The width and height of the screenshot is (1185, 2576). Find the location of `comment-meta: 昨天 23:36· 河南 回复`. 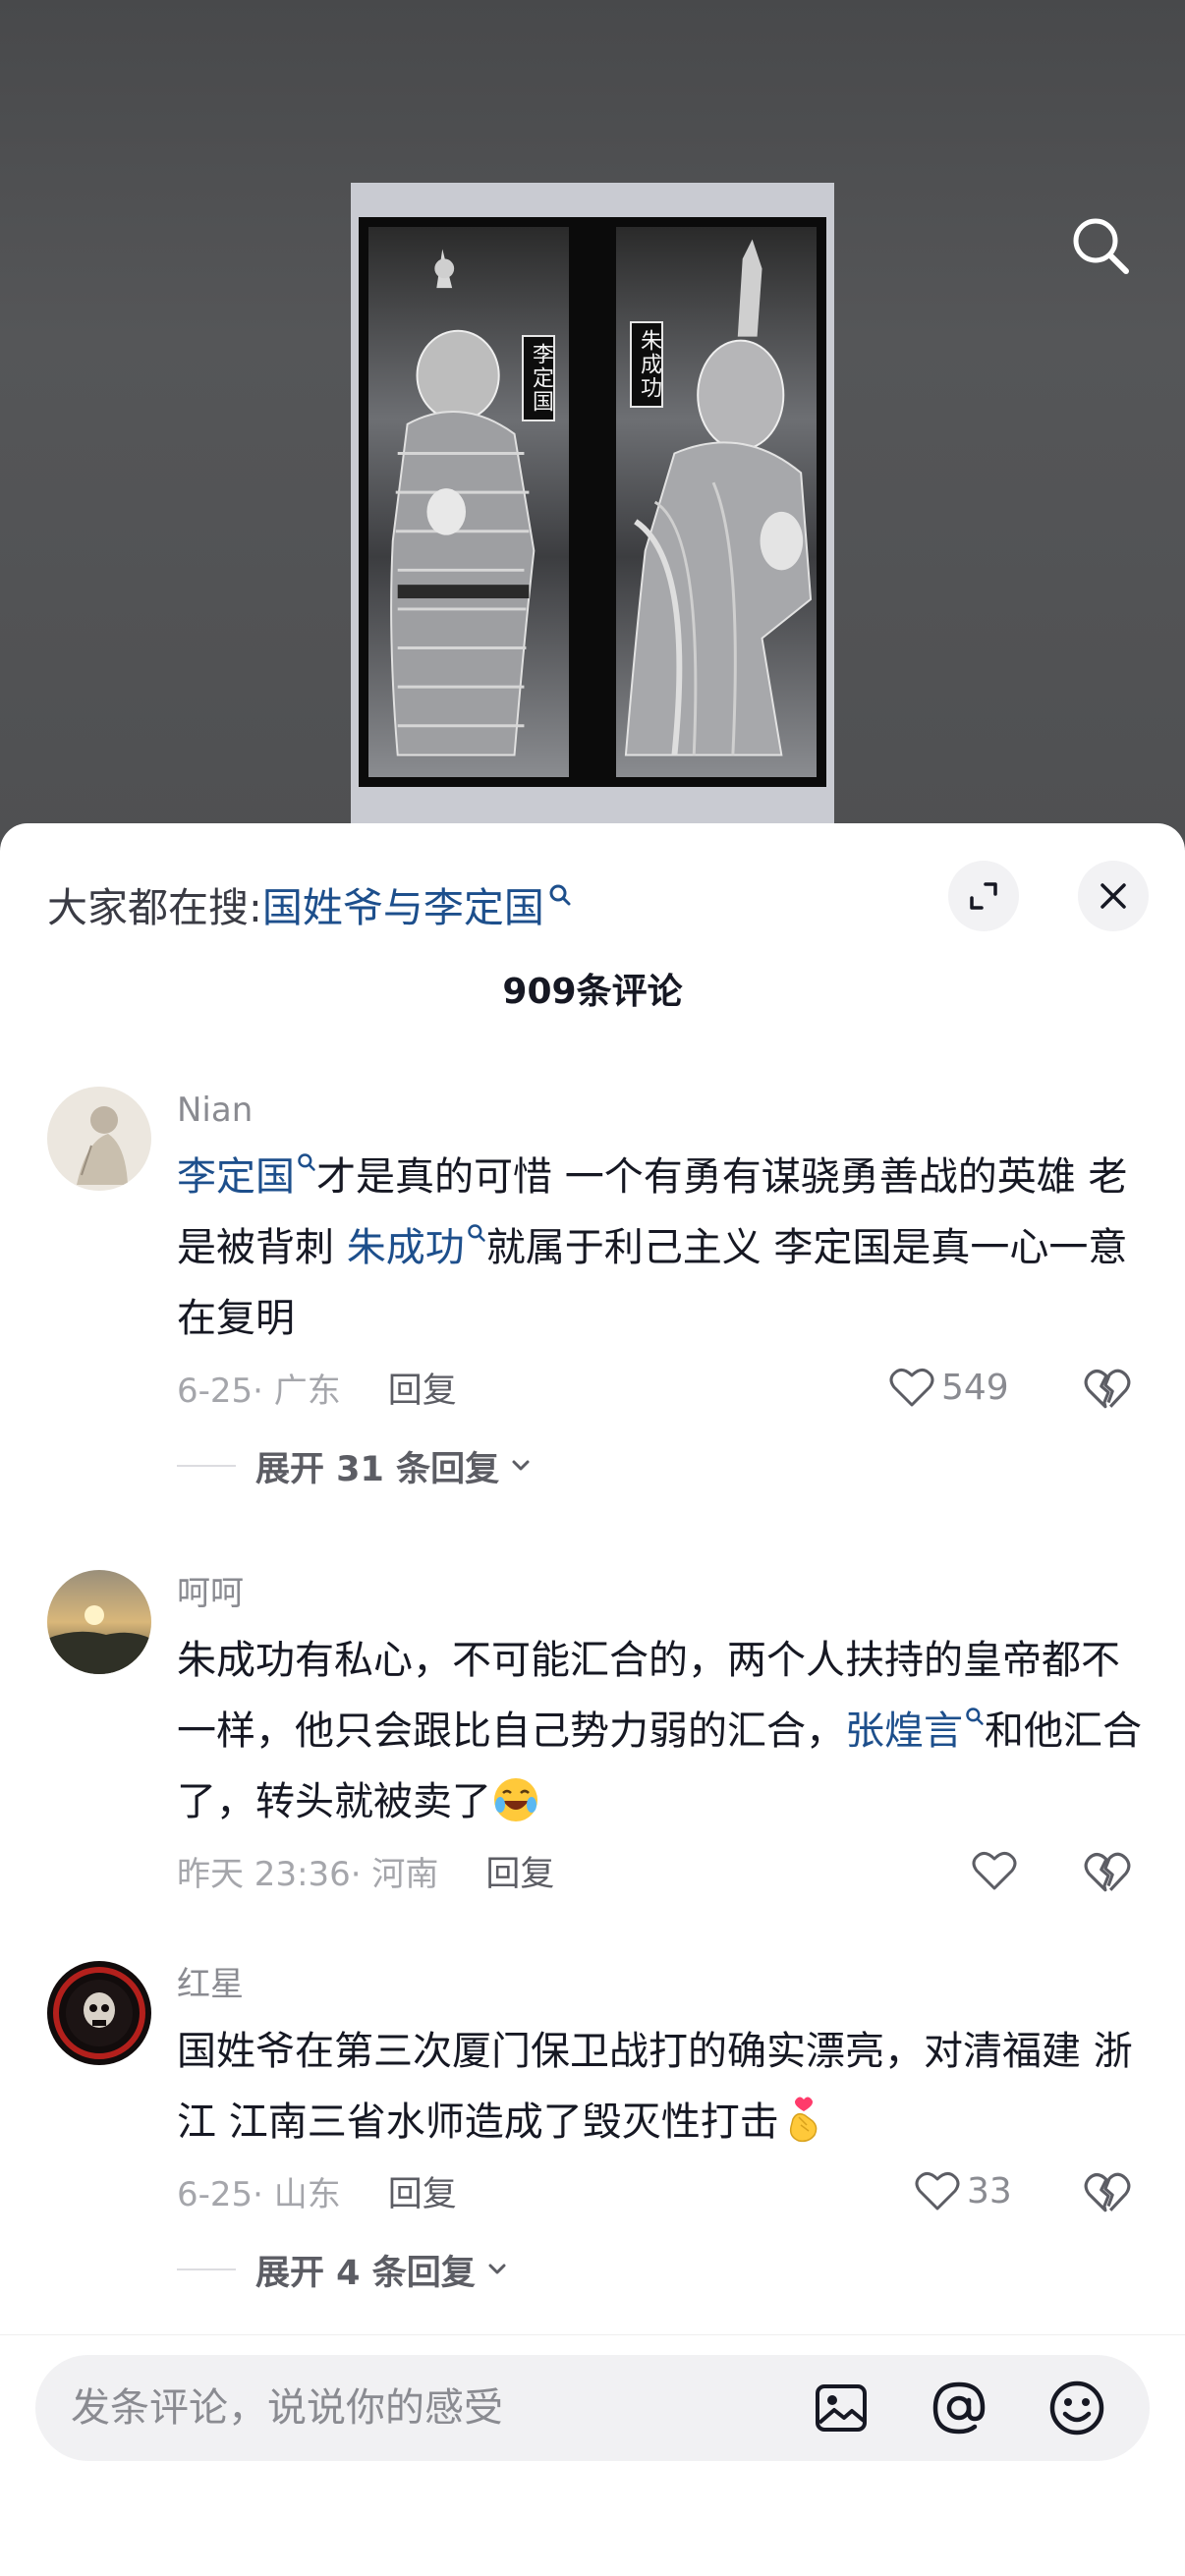

comment-meta: 昨天 23:36· 河南 回复 is located at coordinates (658, 1870).